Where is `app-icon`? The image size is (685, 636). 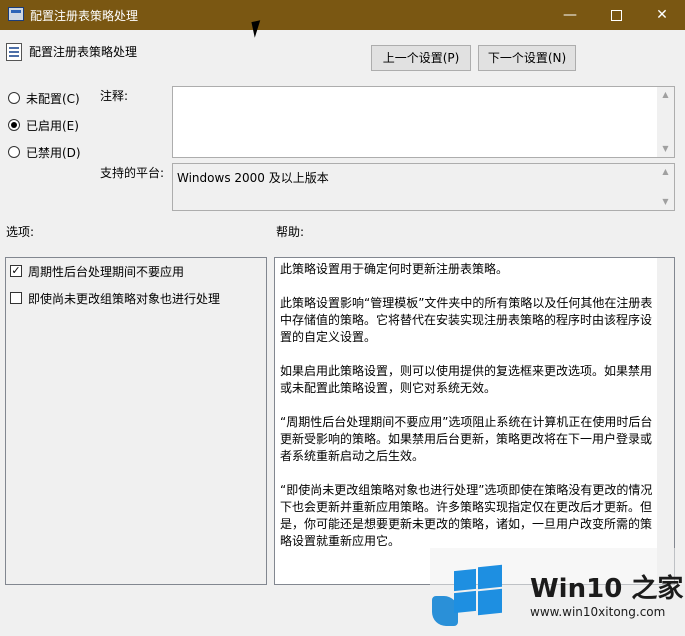 app-icon is located at coordinates (16, 14).